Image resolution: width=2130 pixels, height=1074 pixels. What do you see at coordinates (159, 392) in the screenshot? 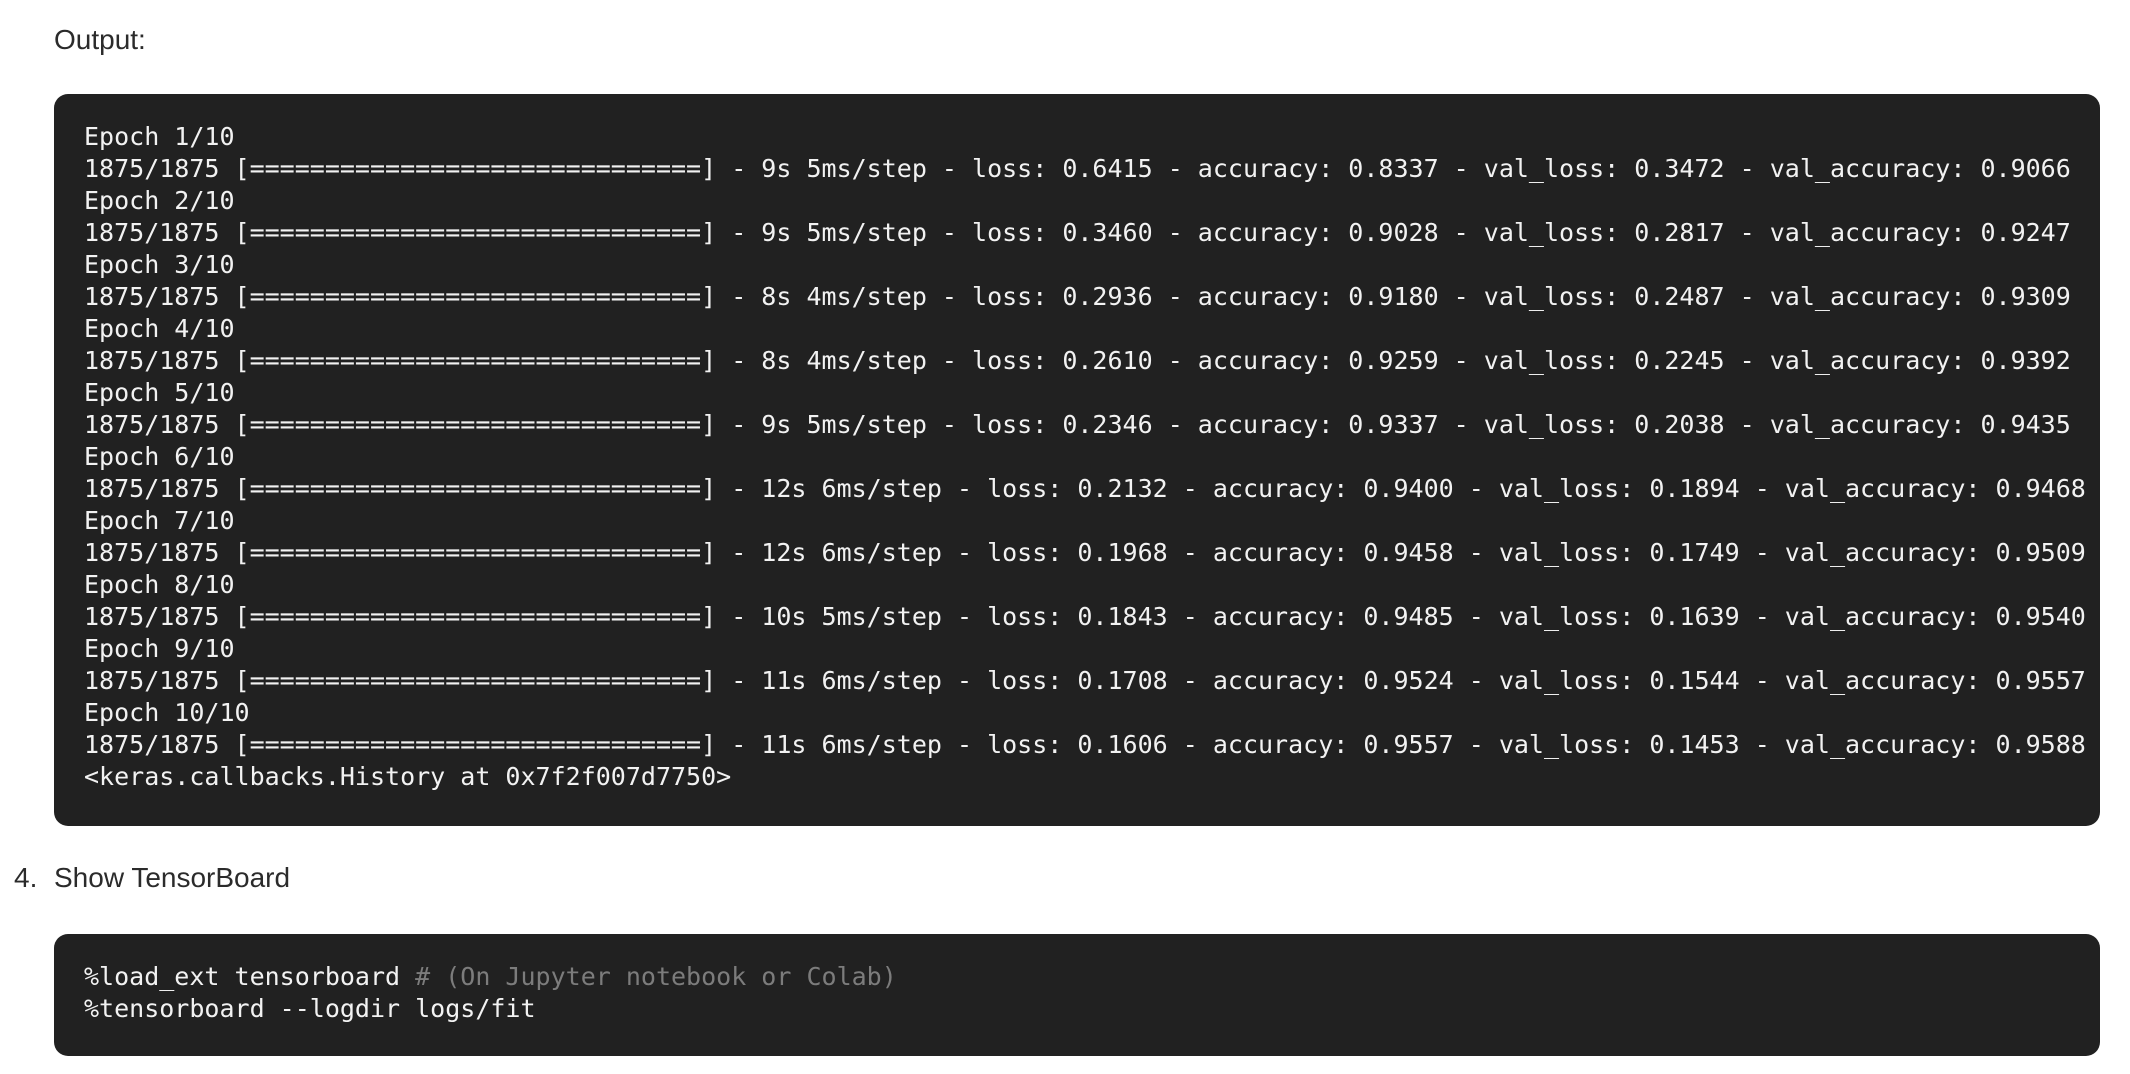
I see `output-line: Epoch 5/10` at bounding box center [159, 392].